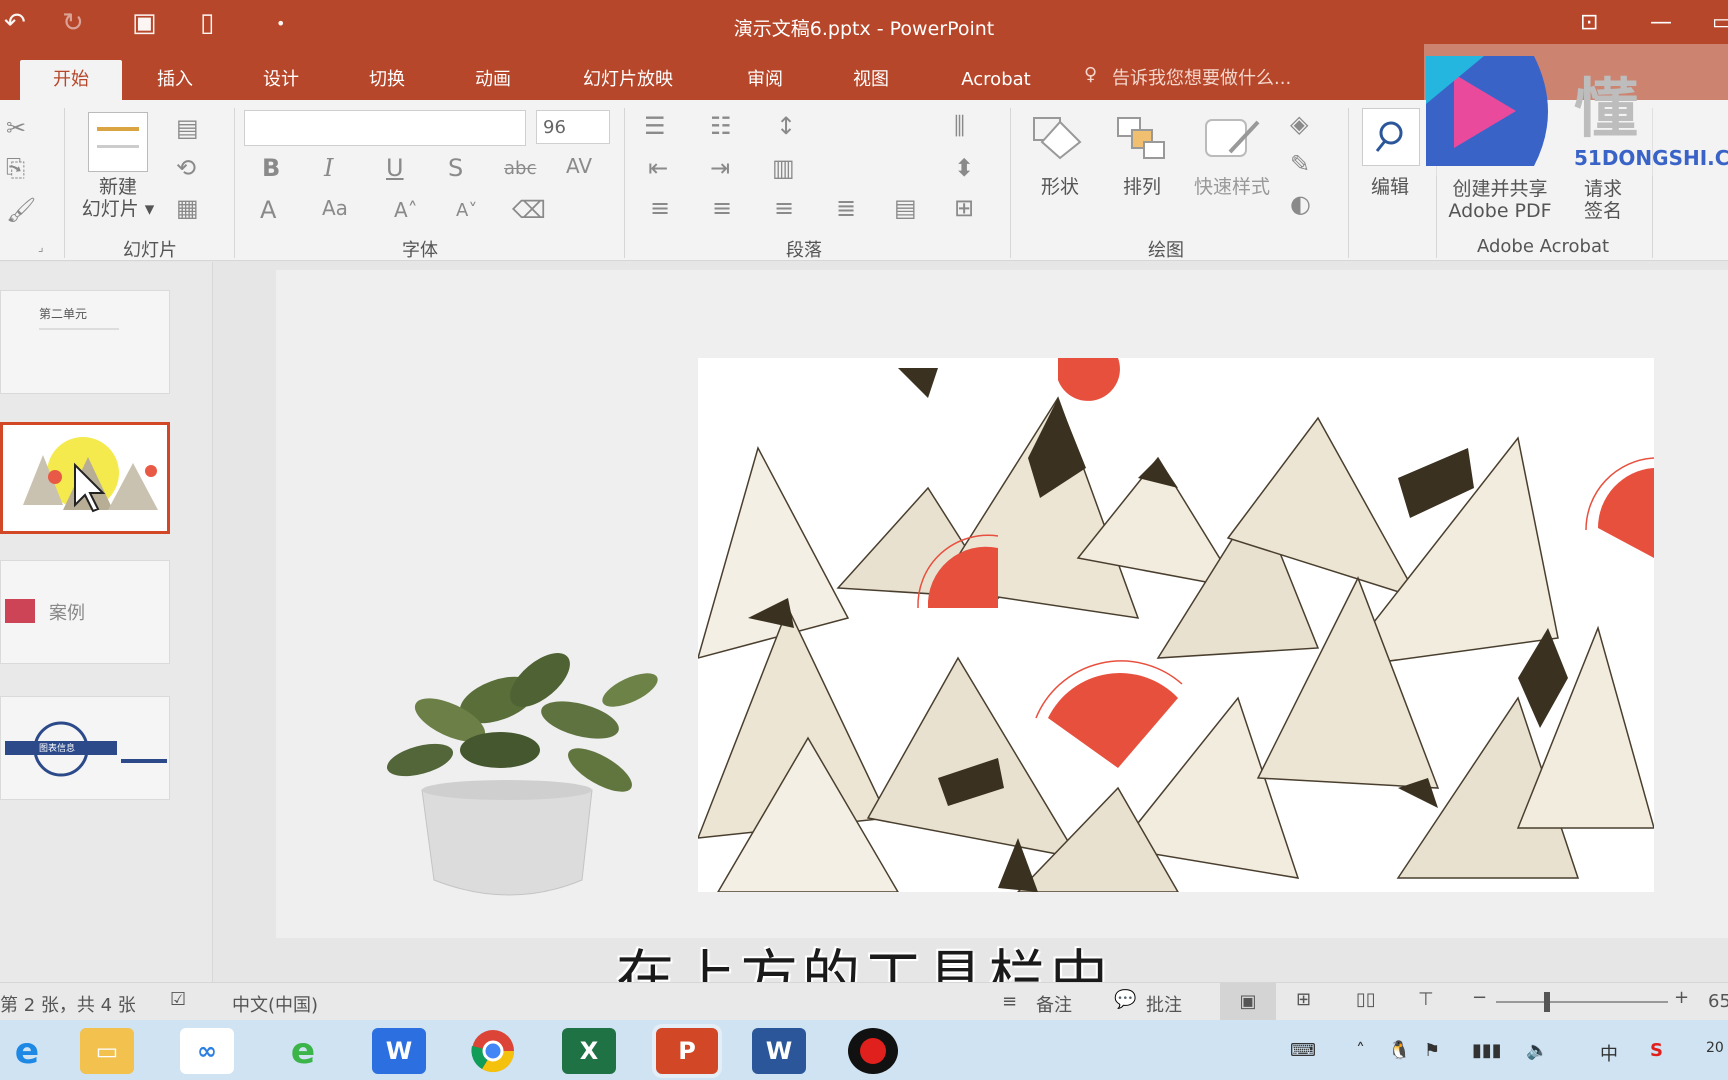 This screenshot has width=1728, height=1080. Describe the element at coordinates (871, 80) in the screenshot. I see `tab-view: 视图` at that location.